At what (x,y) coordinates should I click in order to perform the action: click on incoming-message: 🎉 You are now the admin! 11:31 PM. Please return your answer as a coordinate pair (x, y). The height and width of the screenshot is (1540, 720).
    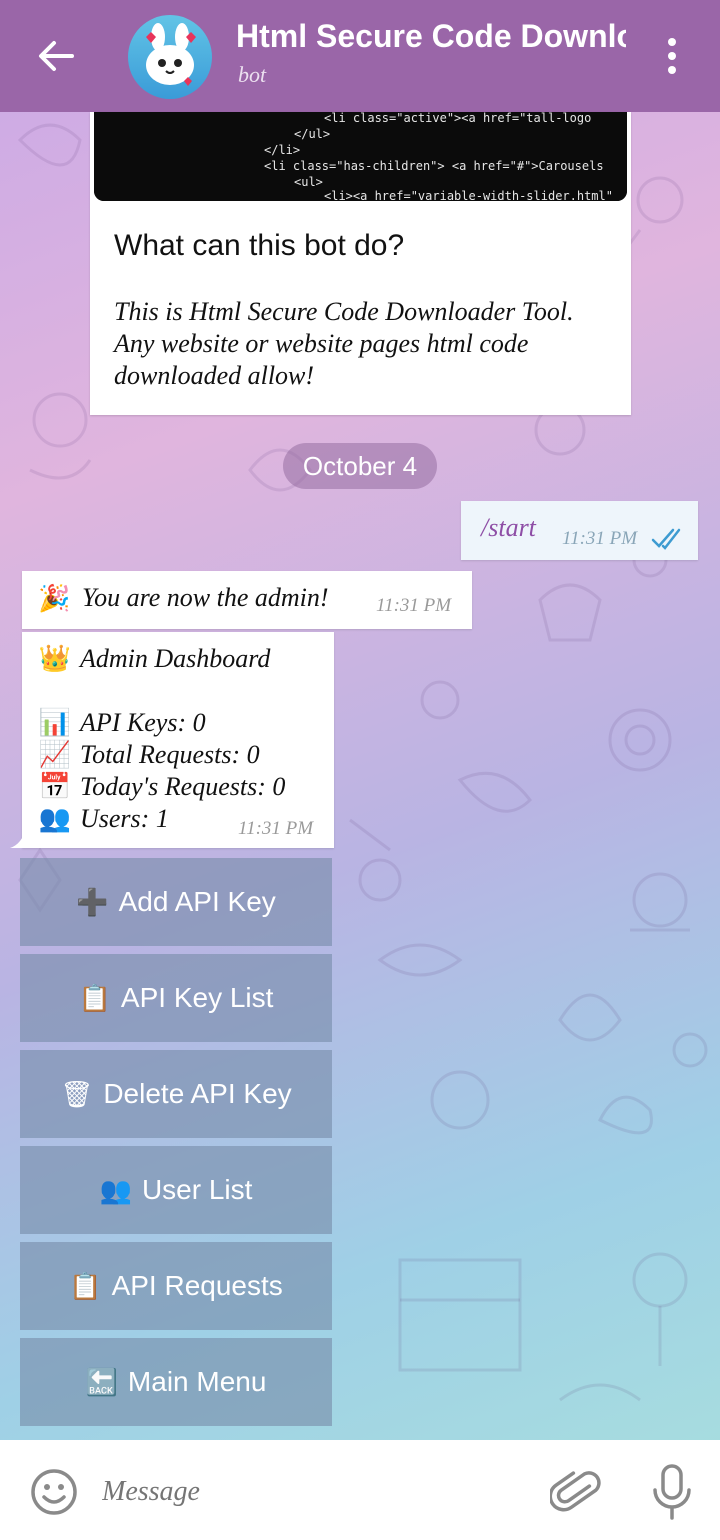
    Looking at the image, I should click on (247, 600).